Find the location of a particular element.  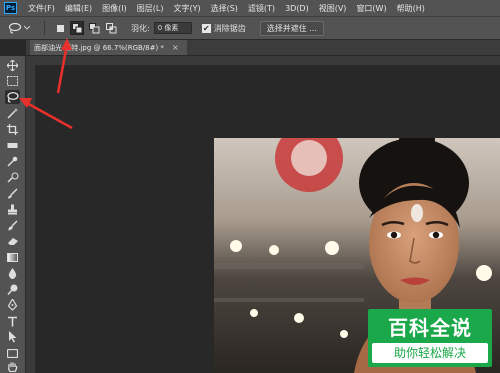

photoshop-logo: Ps is located at coordinates (10, 8).